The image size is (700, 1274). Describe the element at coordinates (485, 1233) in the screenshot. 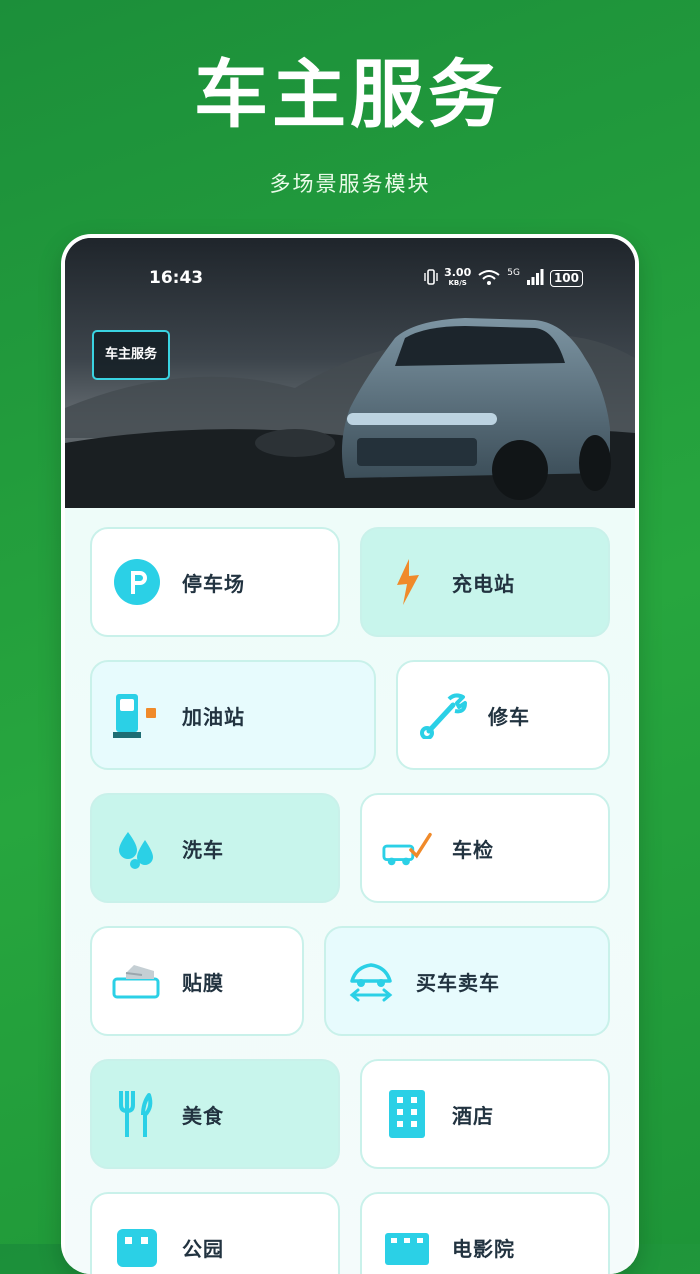

I see `tile-cinema: 电影院` at that location.